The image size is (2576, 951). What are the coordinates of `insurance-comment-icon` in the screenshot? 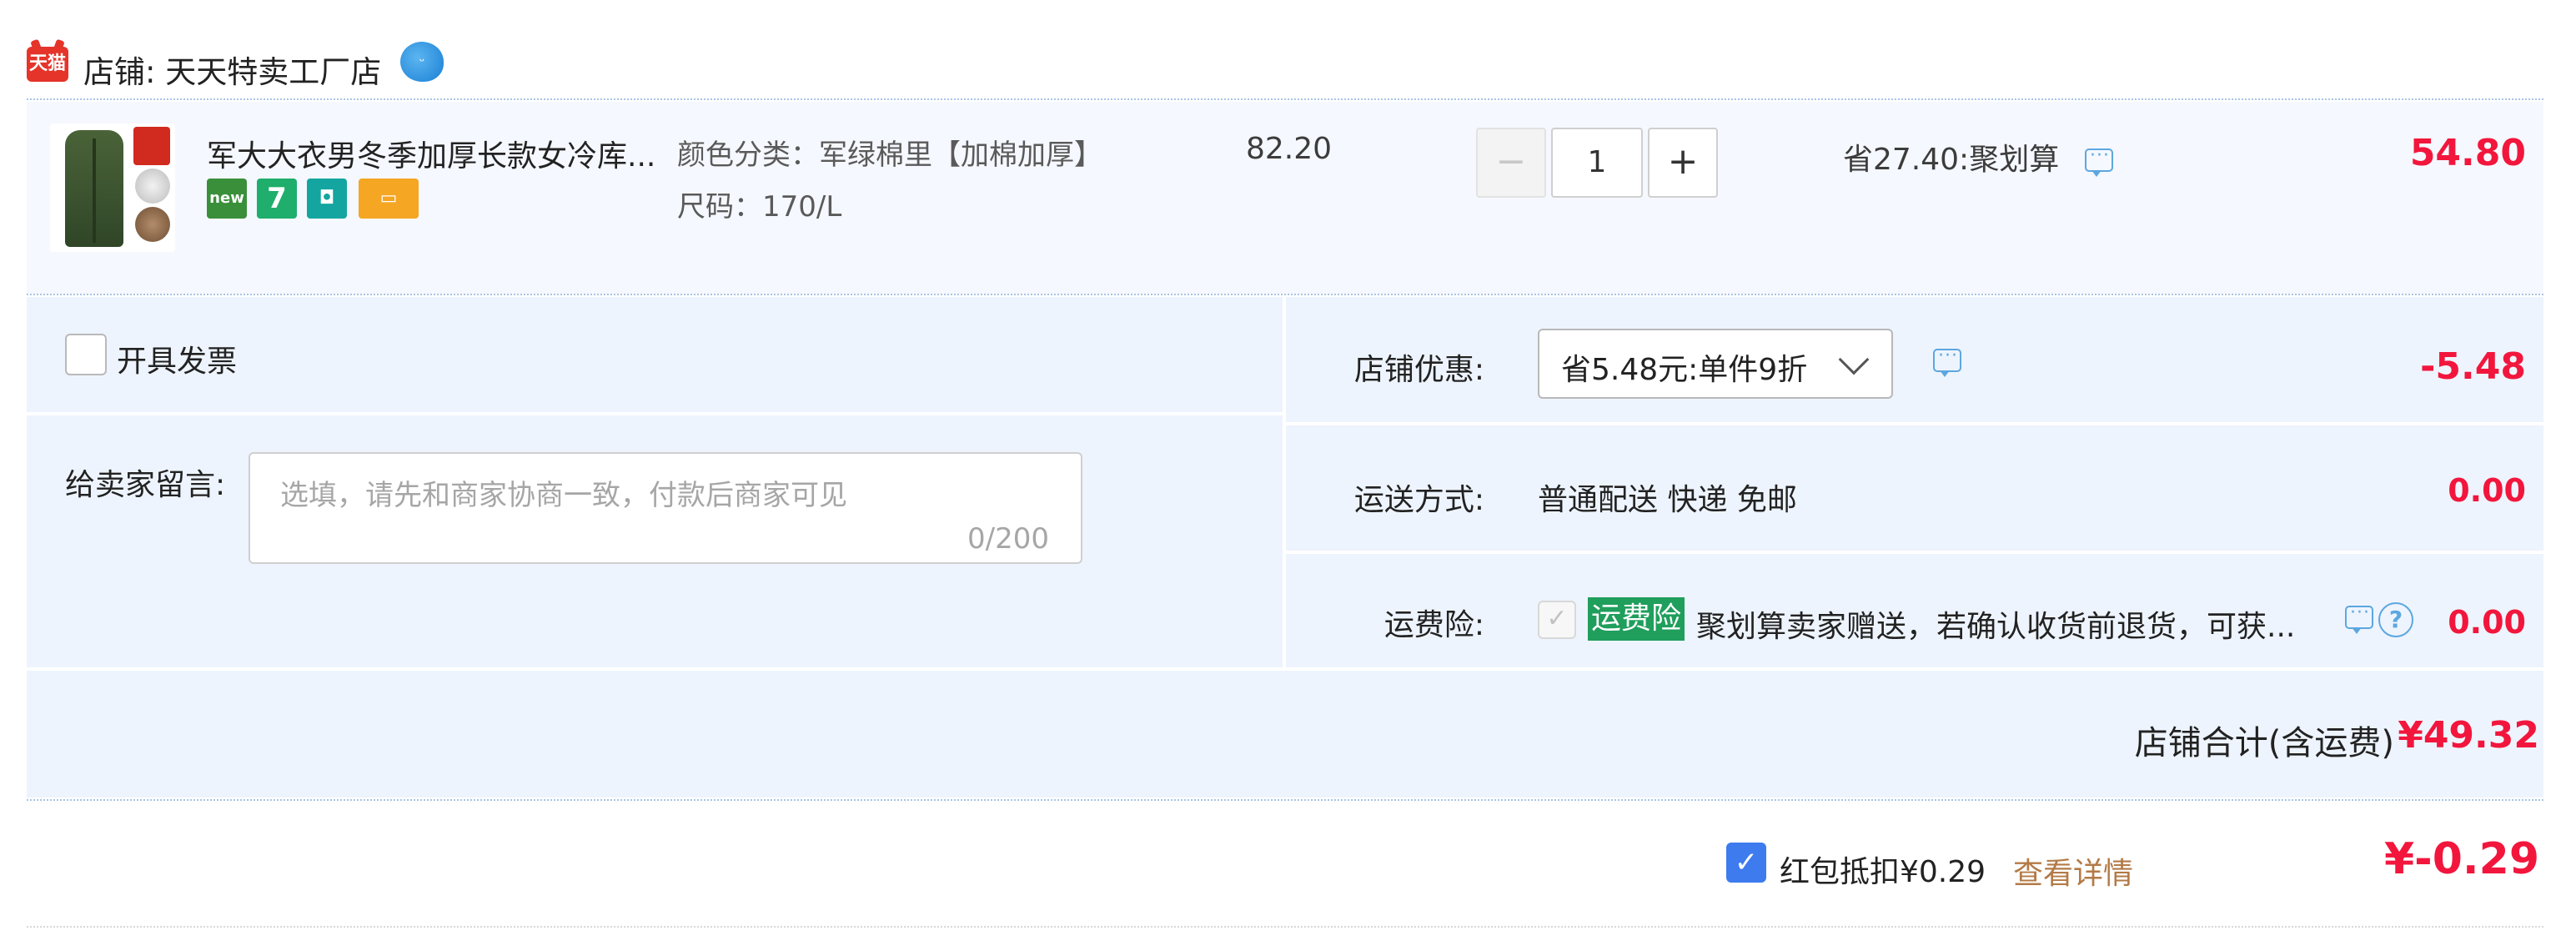 It's located at (2359, 618).